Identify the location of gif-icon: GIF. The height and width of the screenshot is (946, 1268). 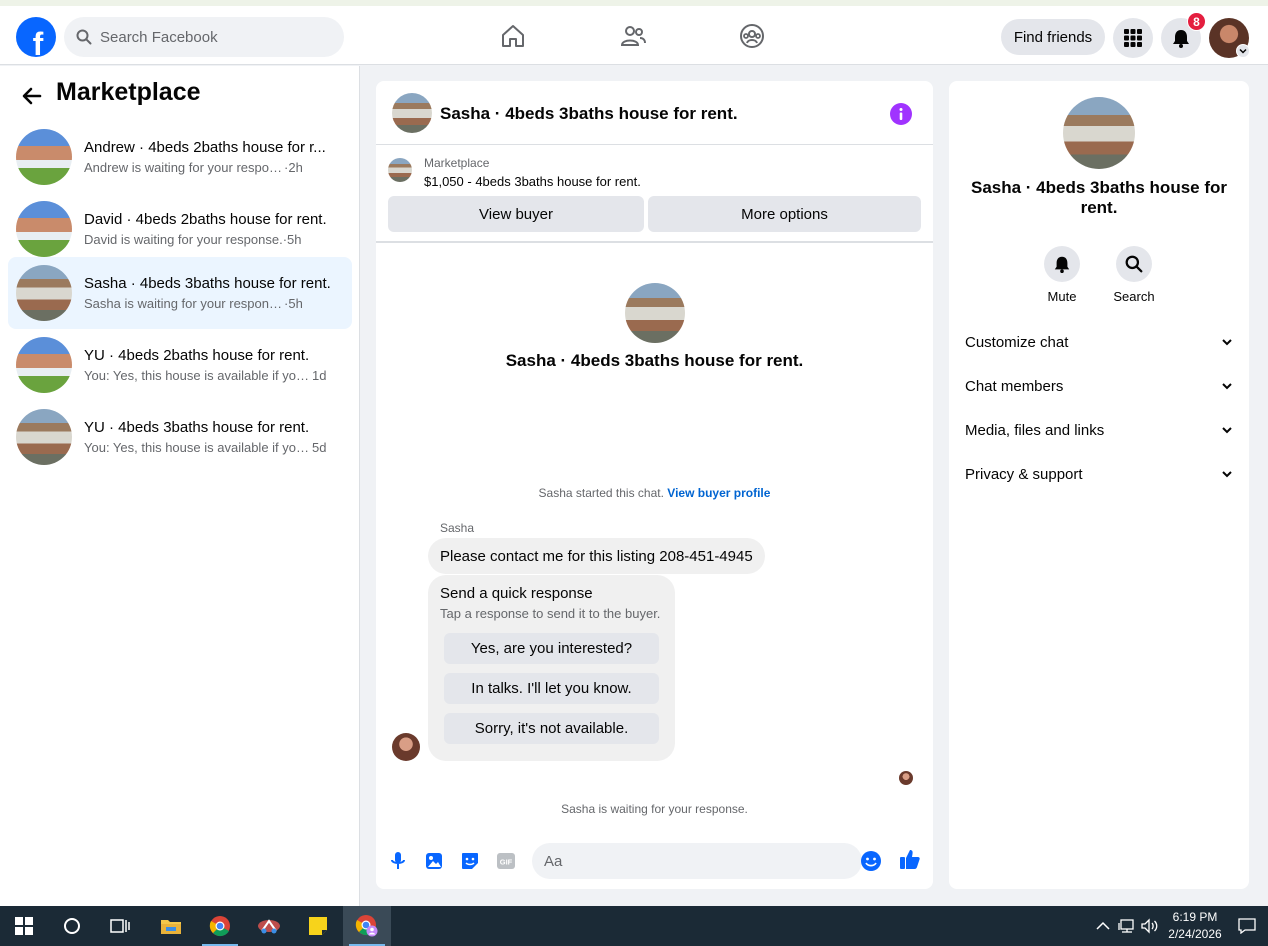
(506, 861).